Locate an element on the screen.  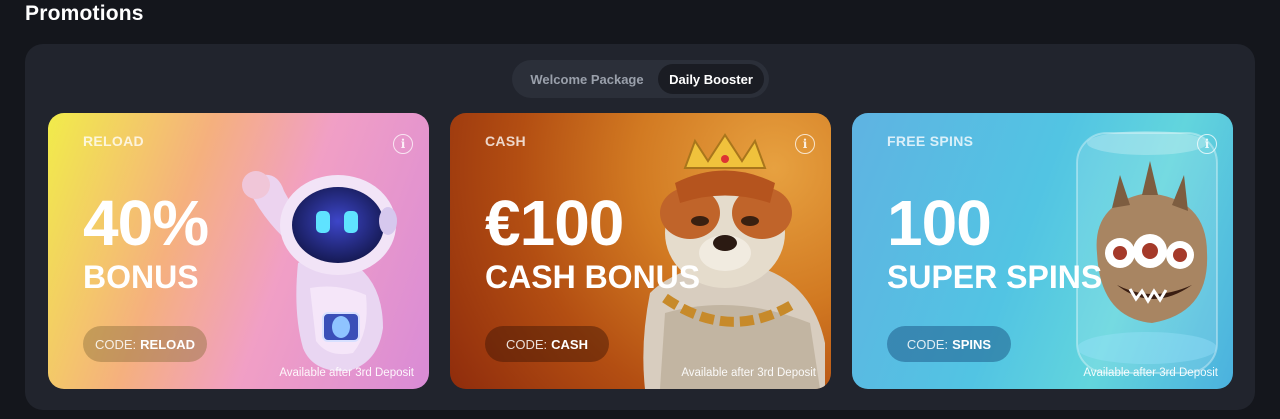
bonus-subtitle: BONUS is located at coordinates (141, 277).